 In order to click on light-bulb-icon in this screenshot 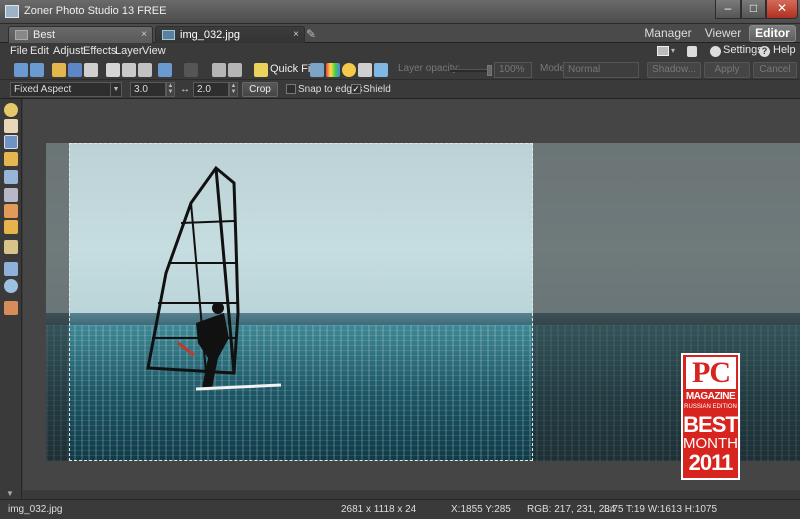, I will do `click(349, 70)`.